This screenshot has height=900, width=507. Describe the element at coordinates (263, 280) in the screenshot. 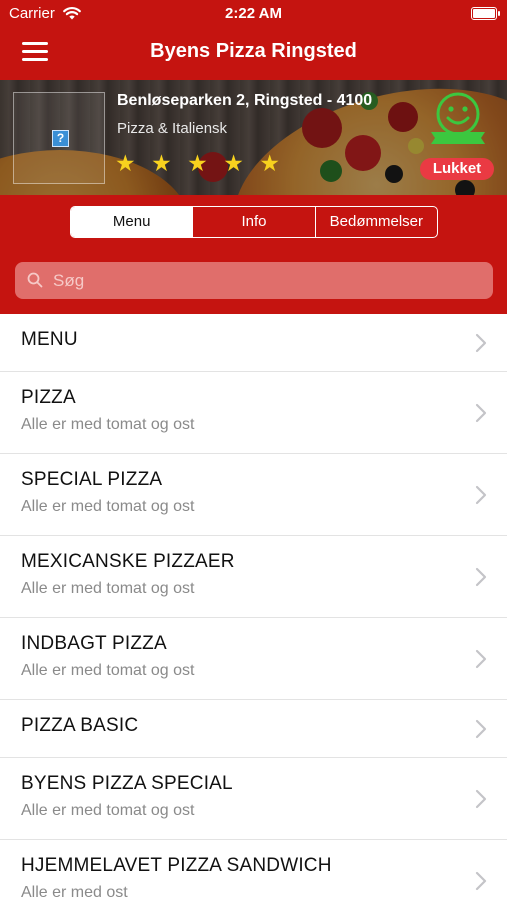

I see `search-input` at that location.